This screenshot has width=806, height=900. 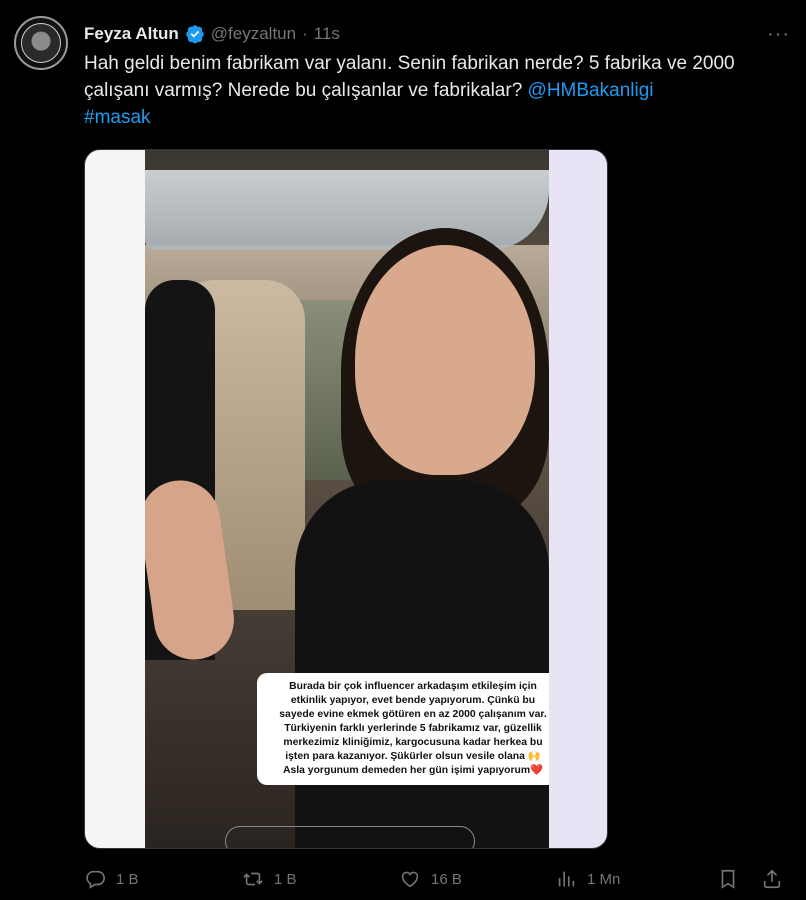 What do you see at coordinates (111, 879) in the screenshot?
I see `reply-button: 1 B` at bounding box center [111, 879].